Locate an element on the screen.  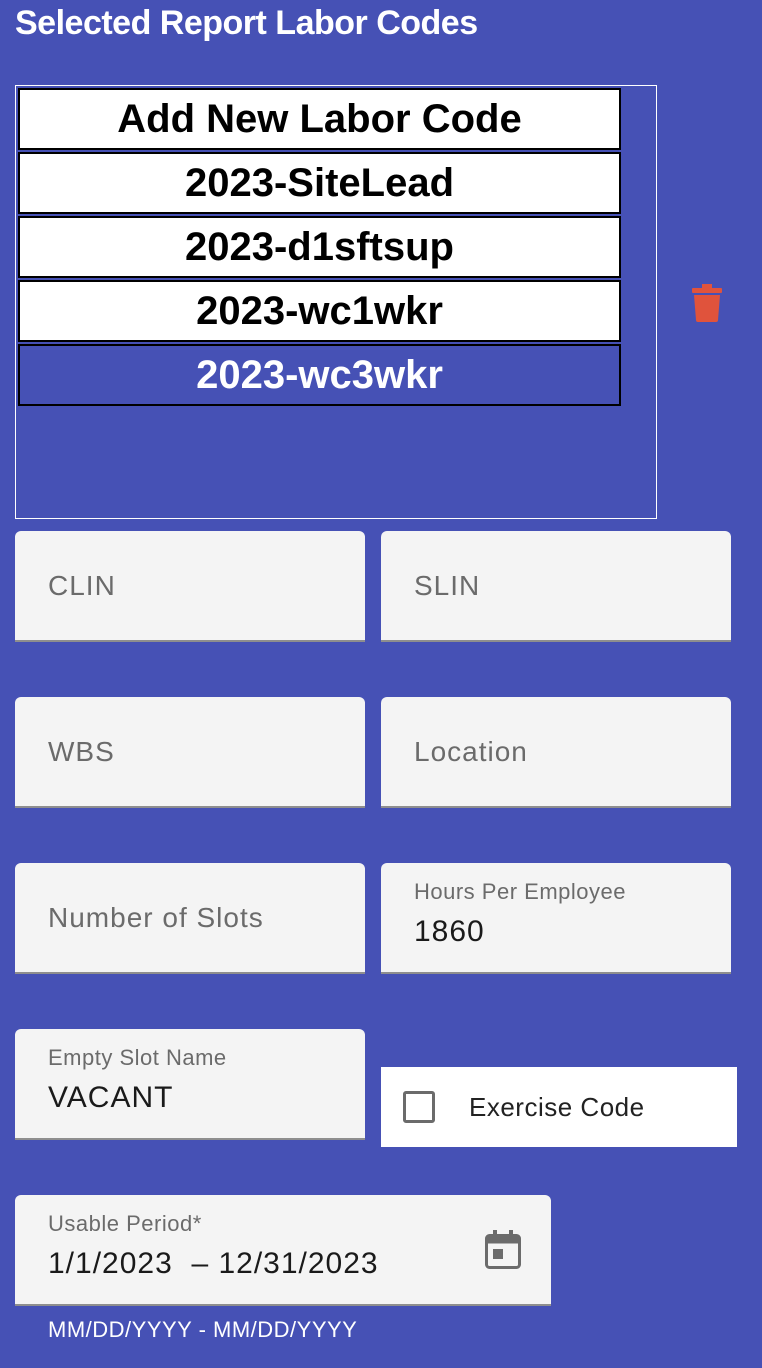
wbs-field: WBS is located at coordinates (190, 752).